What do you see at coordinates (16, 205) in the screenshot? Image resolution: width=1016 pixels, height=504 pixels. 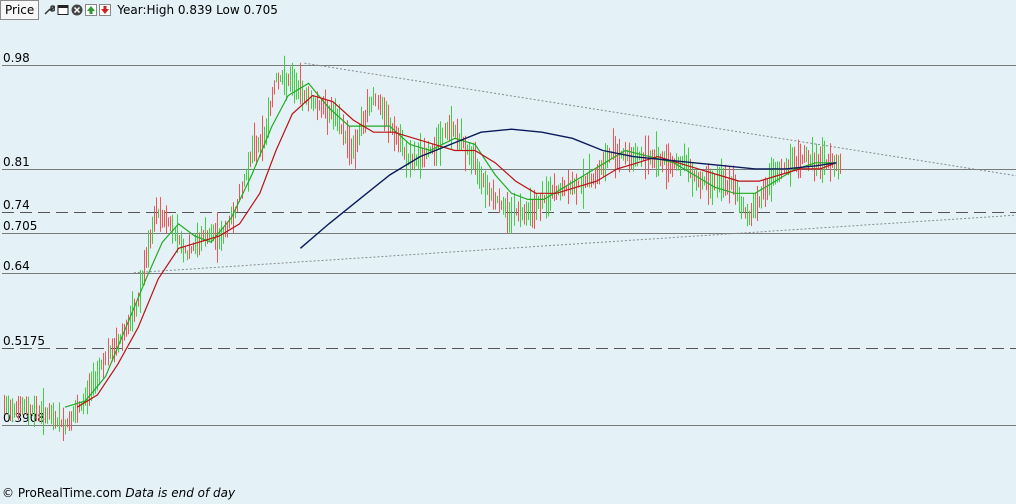 I see `y-tick-label: 0.74` at bounding box center [16, 205].